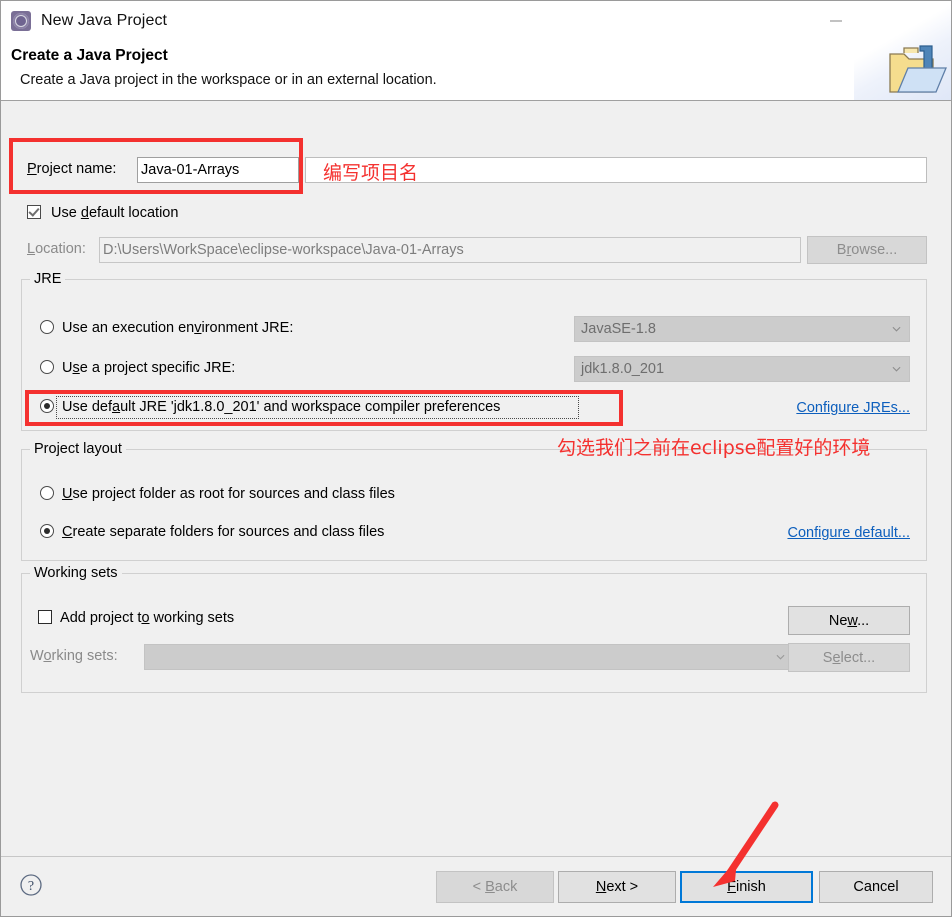 This screenshot has height=917, width=952. I want to click on execution-environment-combo: JavaSE-1.8, so click(742, 329).